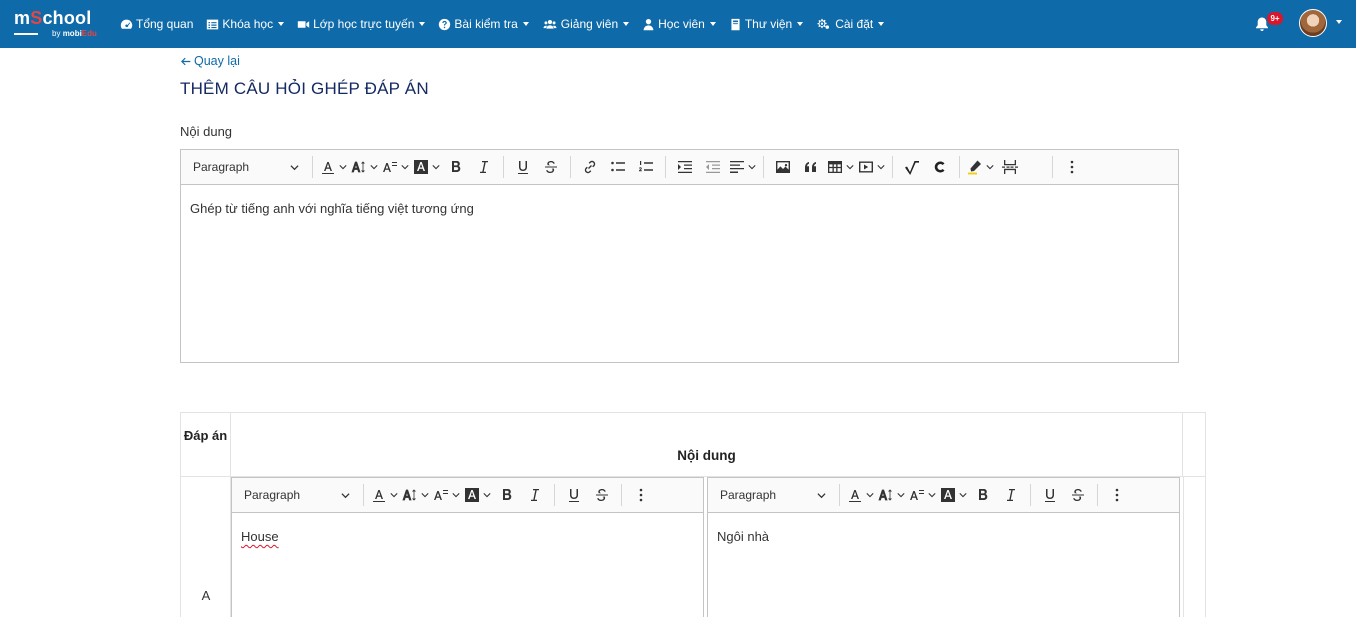 This screenshot has width=1356, height=617. I want to click on nav-label: Tổng quan, so click(165, 24).